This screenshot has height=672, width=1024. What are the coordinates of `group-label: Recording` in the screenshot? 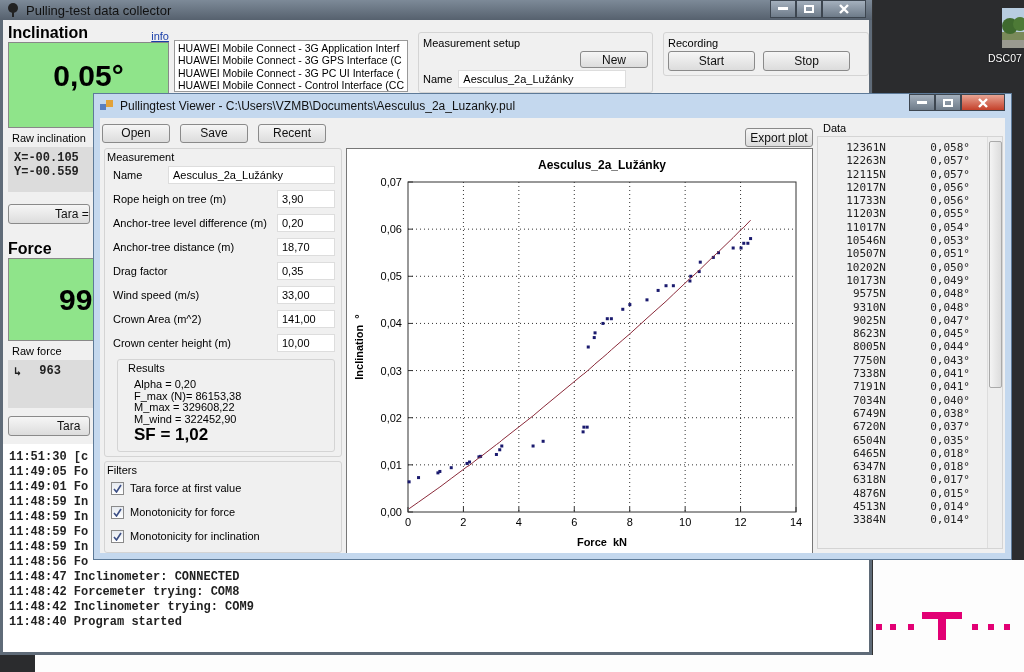 It's located at (694, 43).